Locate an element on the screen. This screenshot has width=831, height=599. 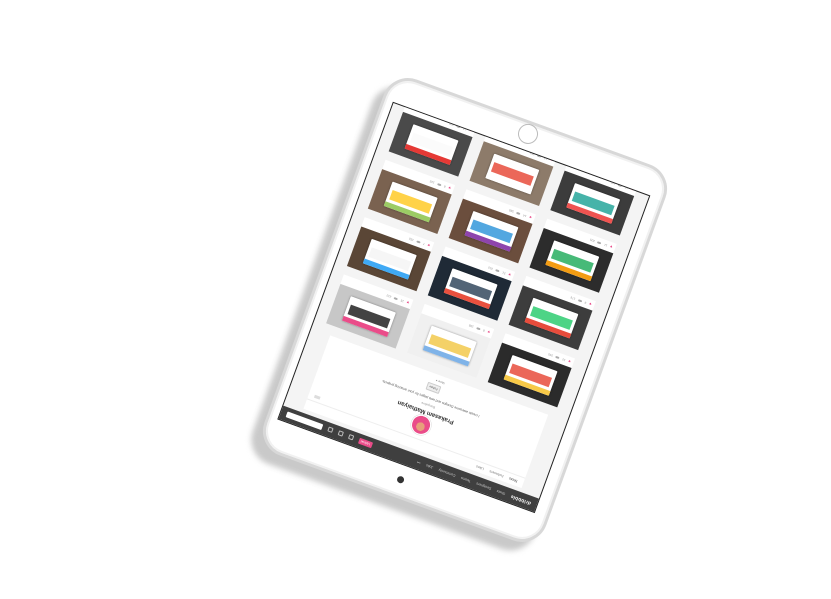
shot-likes: 17 is located at coordinates (465, 129).